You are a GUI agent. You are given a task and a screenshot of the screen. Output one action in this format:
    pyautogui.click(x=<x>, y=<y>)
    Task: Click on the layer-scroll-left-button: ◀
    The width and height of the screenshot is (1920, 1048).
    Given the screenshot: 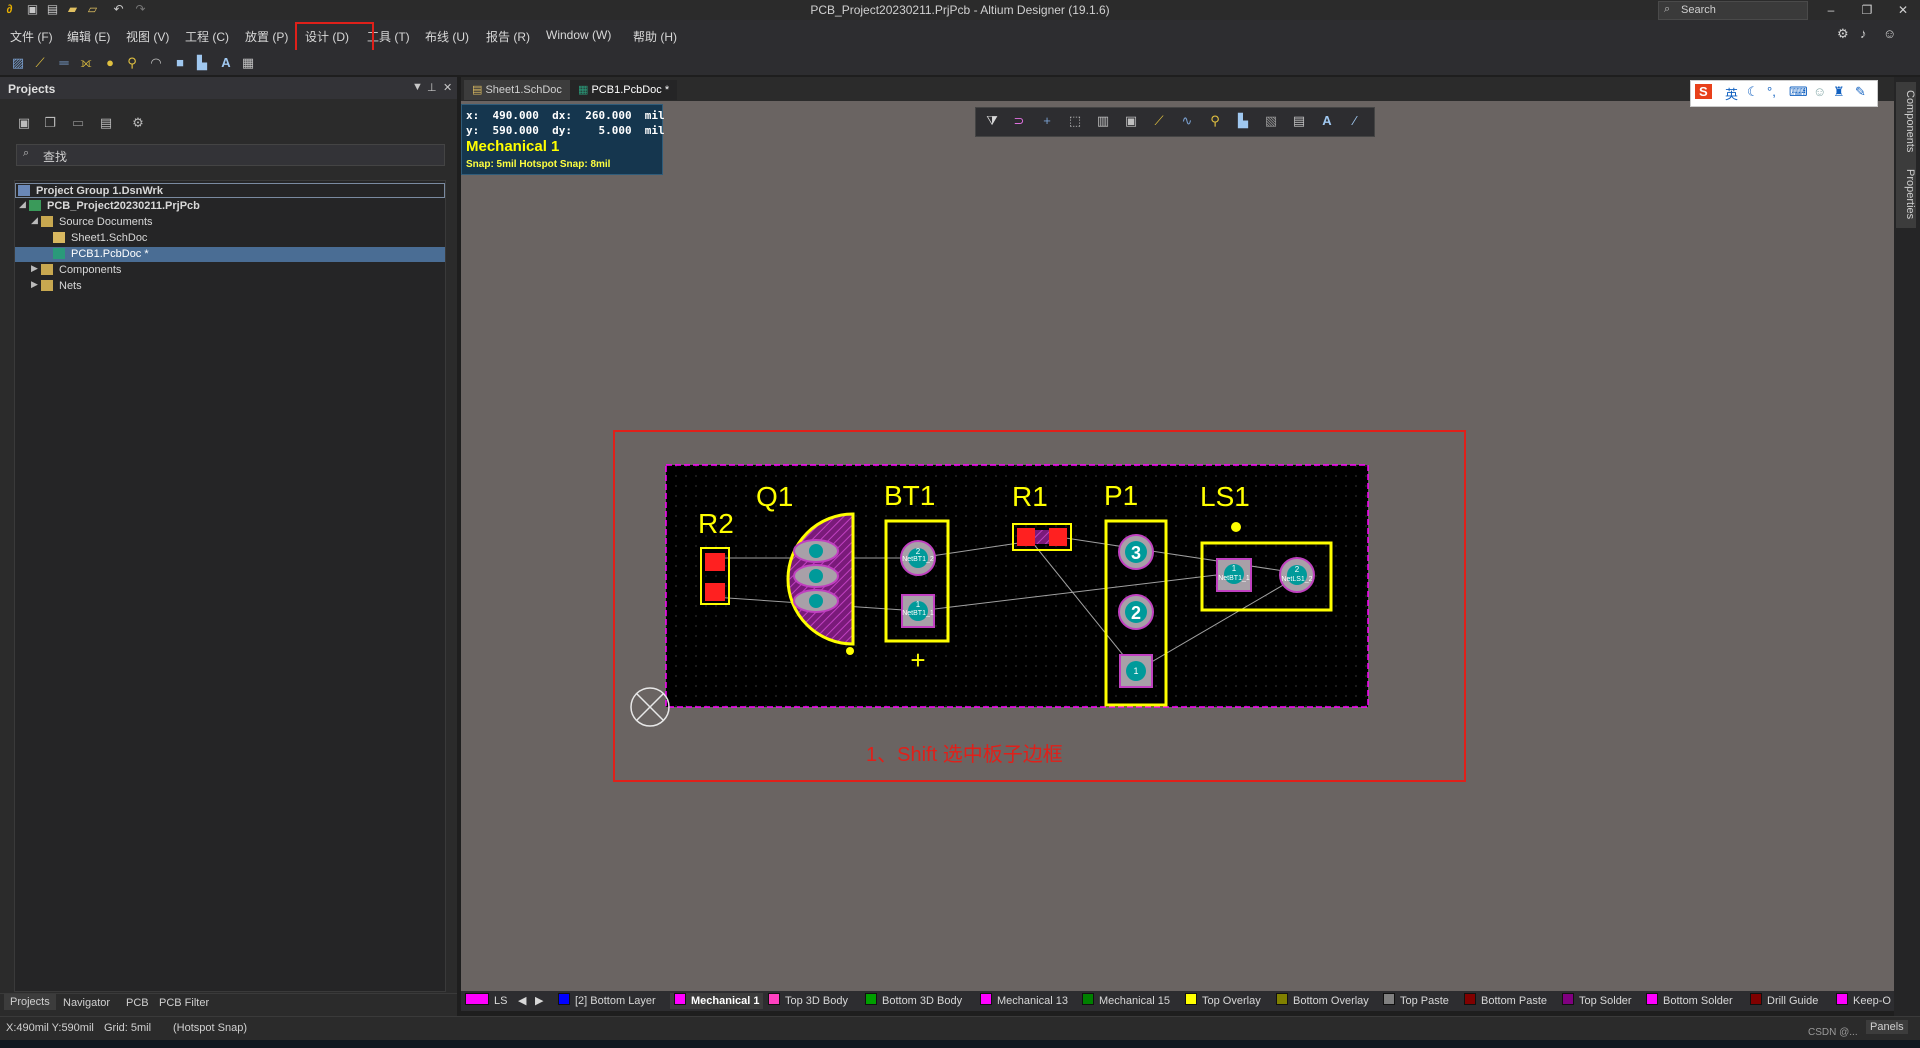 What is the action you would take?
    pyautogui.click(x=522, y=1001)
    